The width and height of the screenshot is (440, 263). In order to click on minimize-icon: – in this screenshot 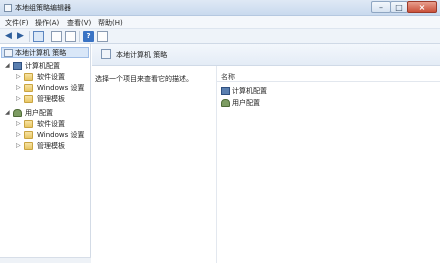, I will do `click(381, 7)`.